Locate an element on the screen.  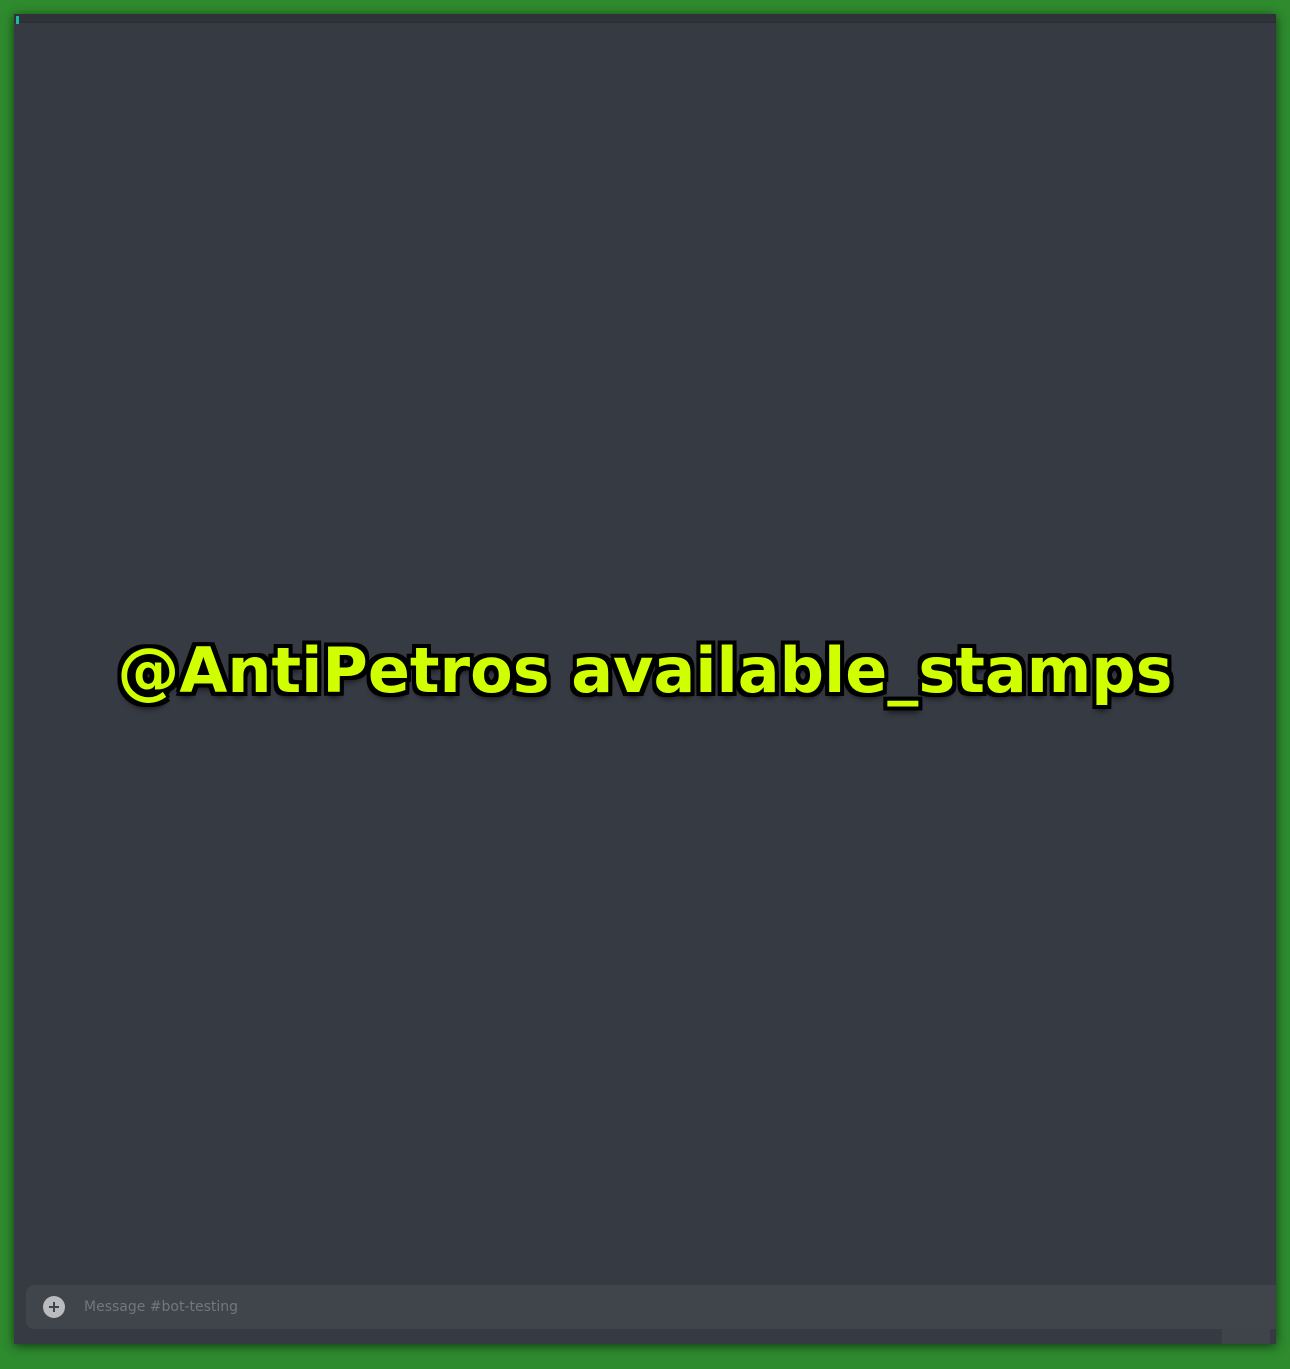
caption-overlay: @AntiPetros available_stamps is located at coordinates (645, 670).